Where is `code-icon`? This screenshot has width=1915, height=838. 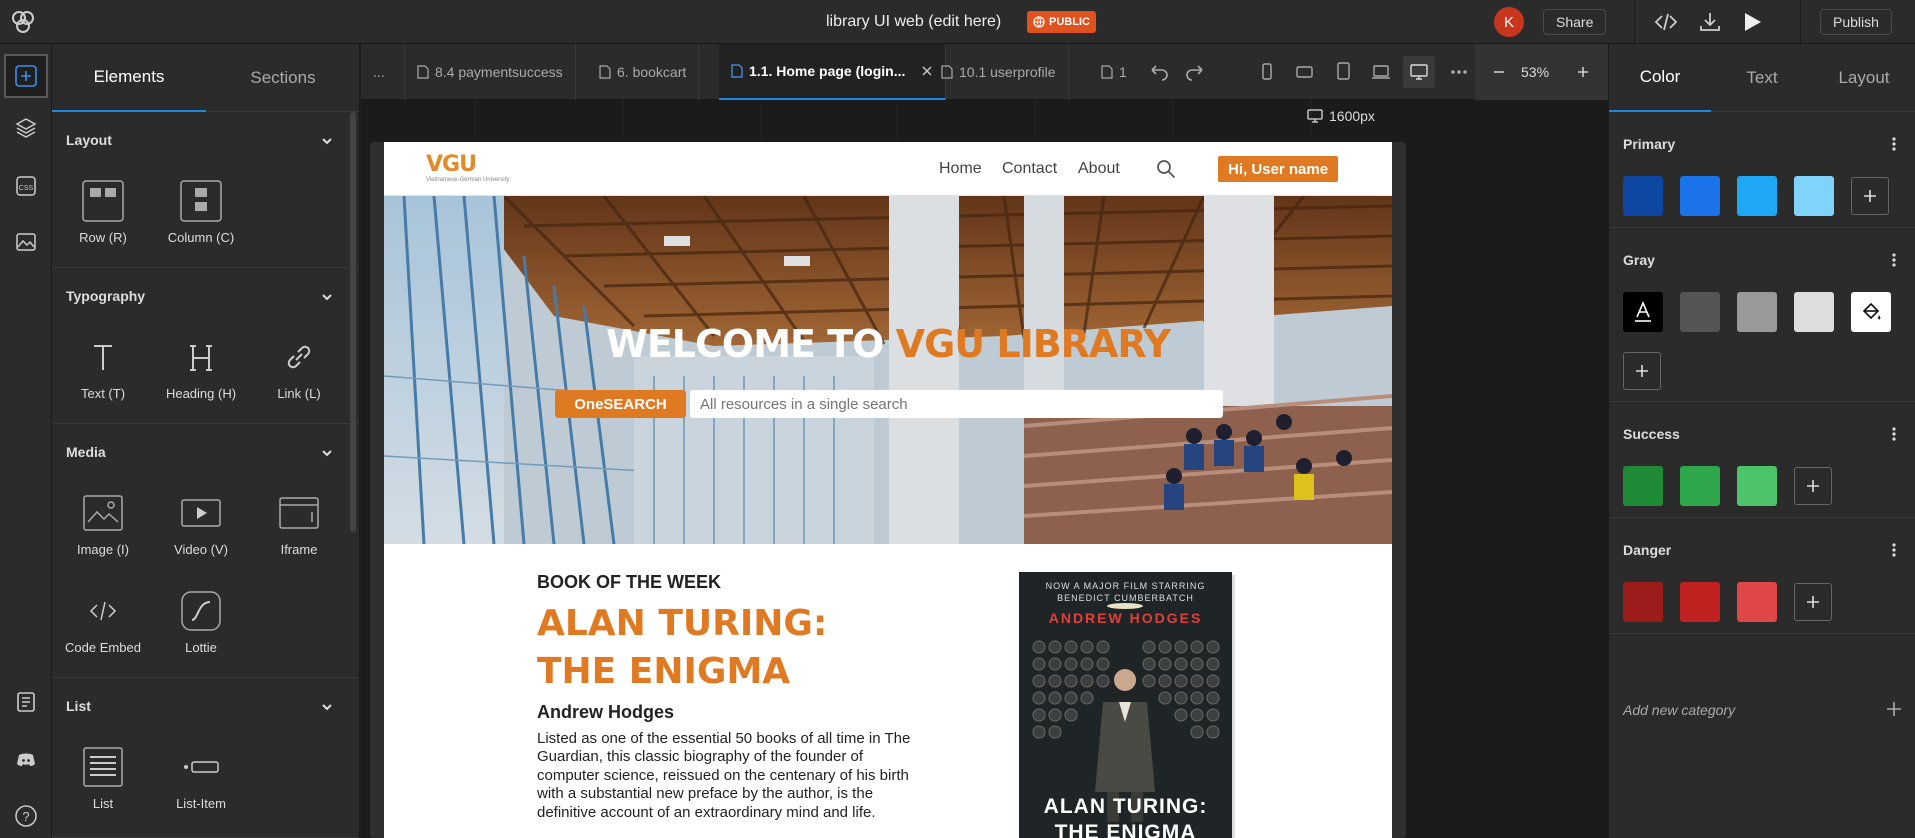 code-icon is located at coordinates (1666, 22).